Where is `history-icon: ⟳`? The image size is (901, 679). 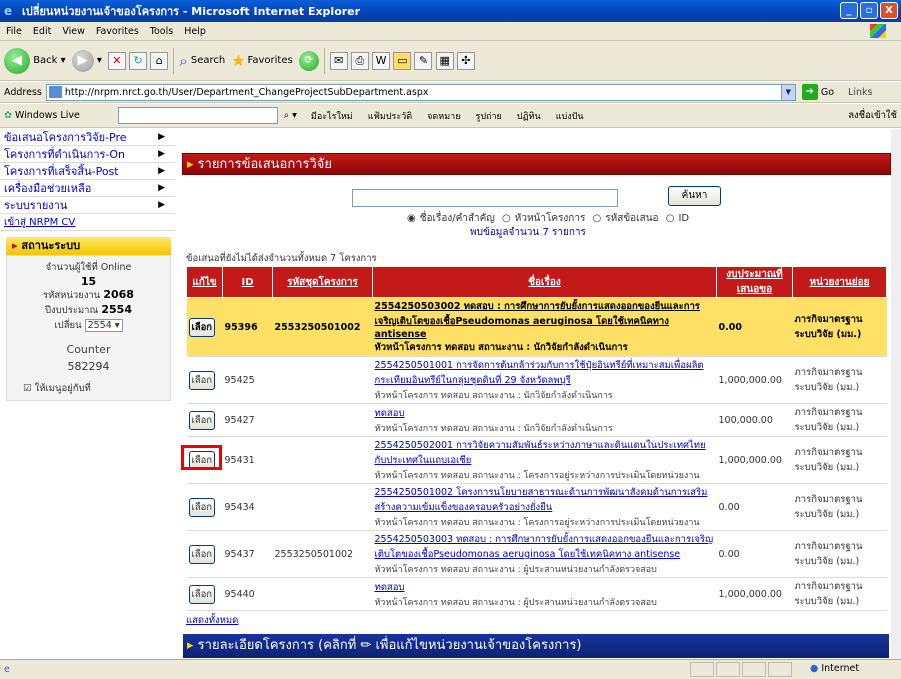
history-icon: ⟳ is located at coordinates (308, 60).